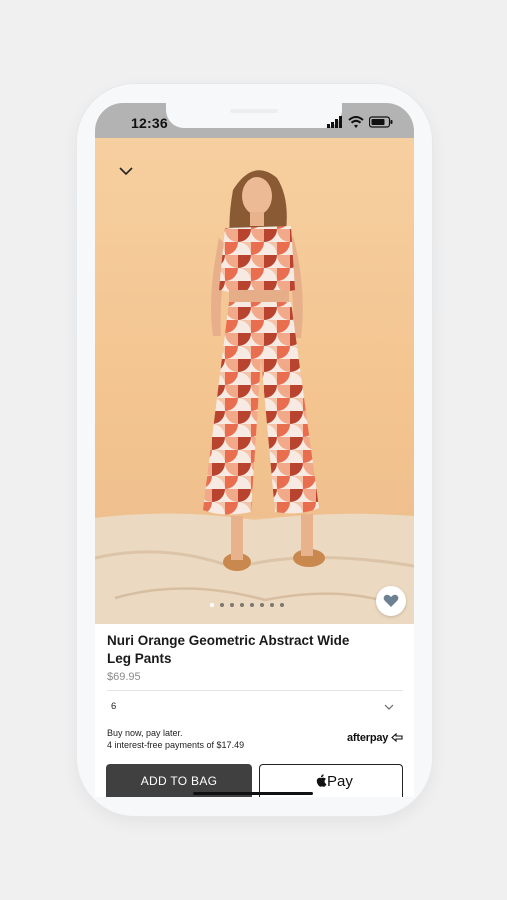 Image resolution: width=507 pixels, height=900 pixels. Describe the element at coordinates (368, 738) in the screenshot. I see `afterpay-logo-text: afterpay` at that location.